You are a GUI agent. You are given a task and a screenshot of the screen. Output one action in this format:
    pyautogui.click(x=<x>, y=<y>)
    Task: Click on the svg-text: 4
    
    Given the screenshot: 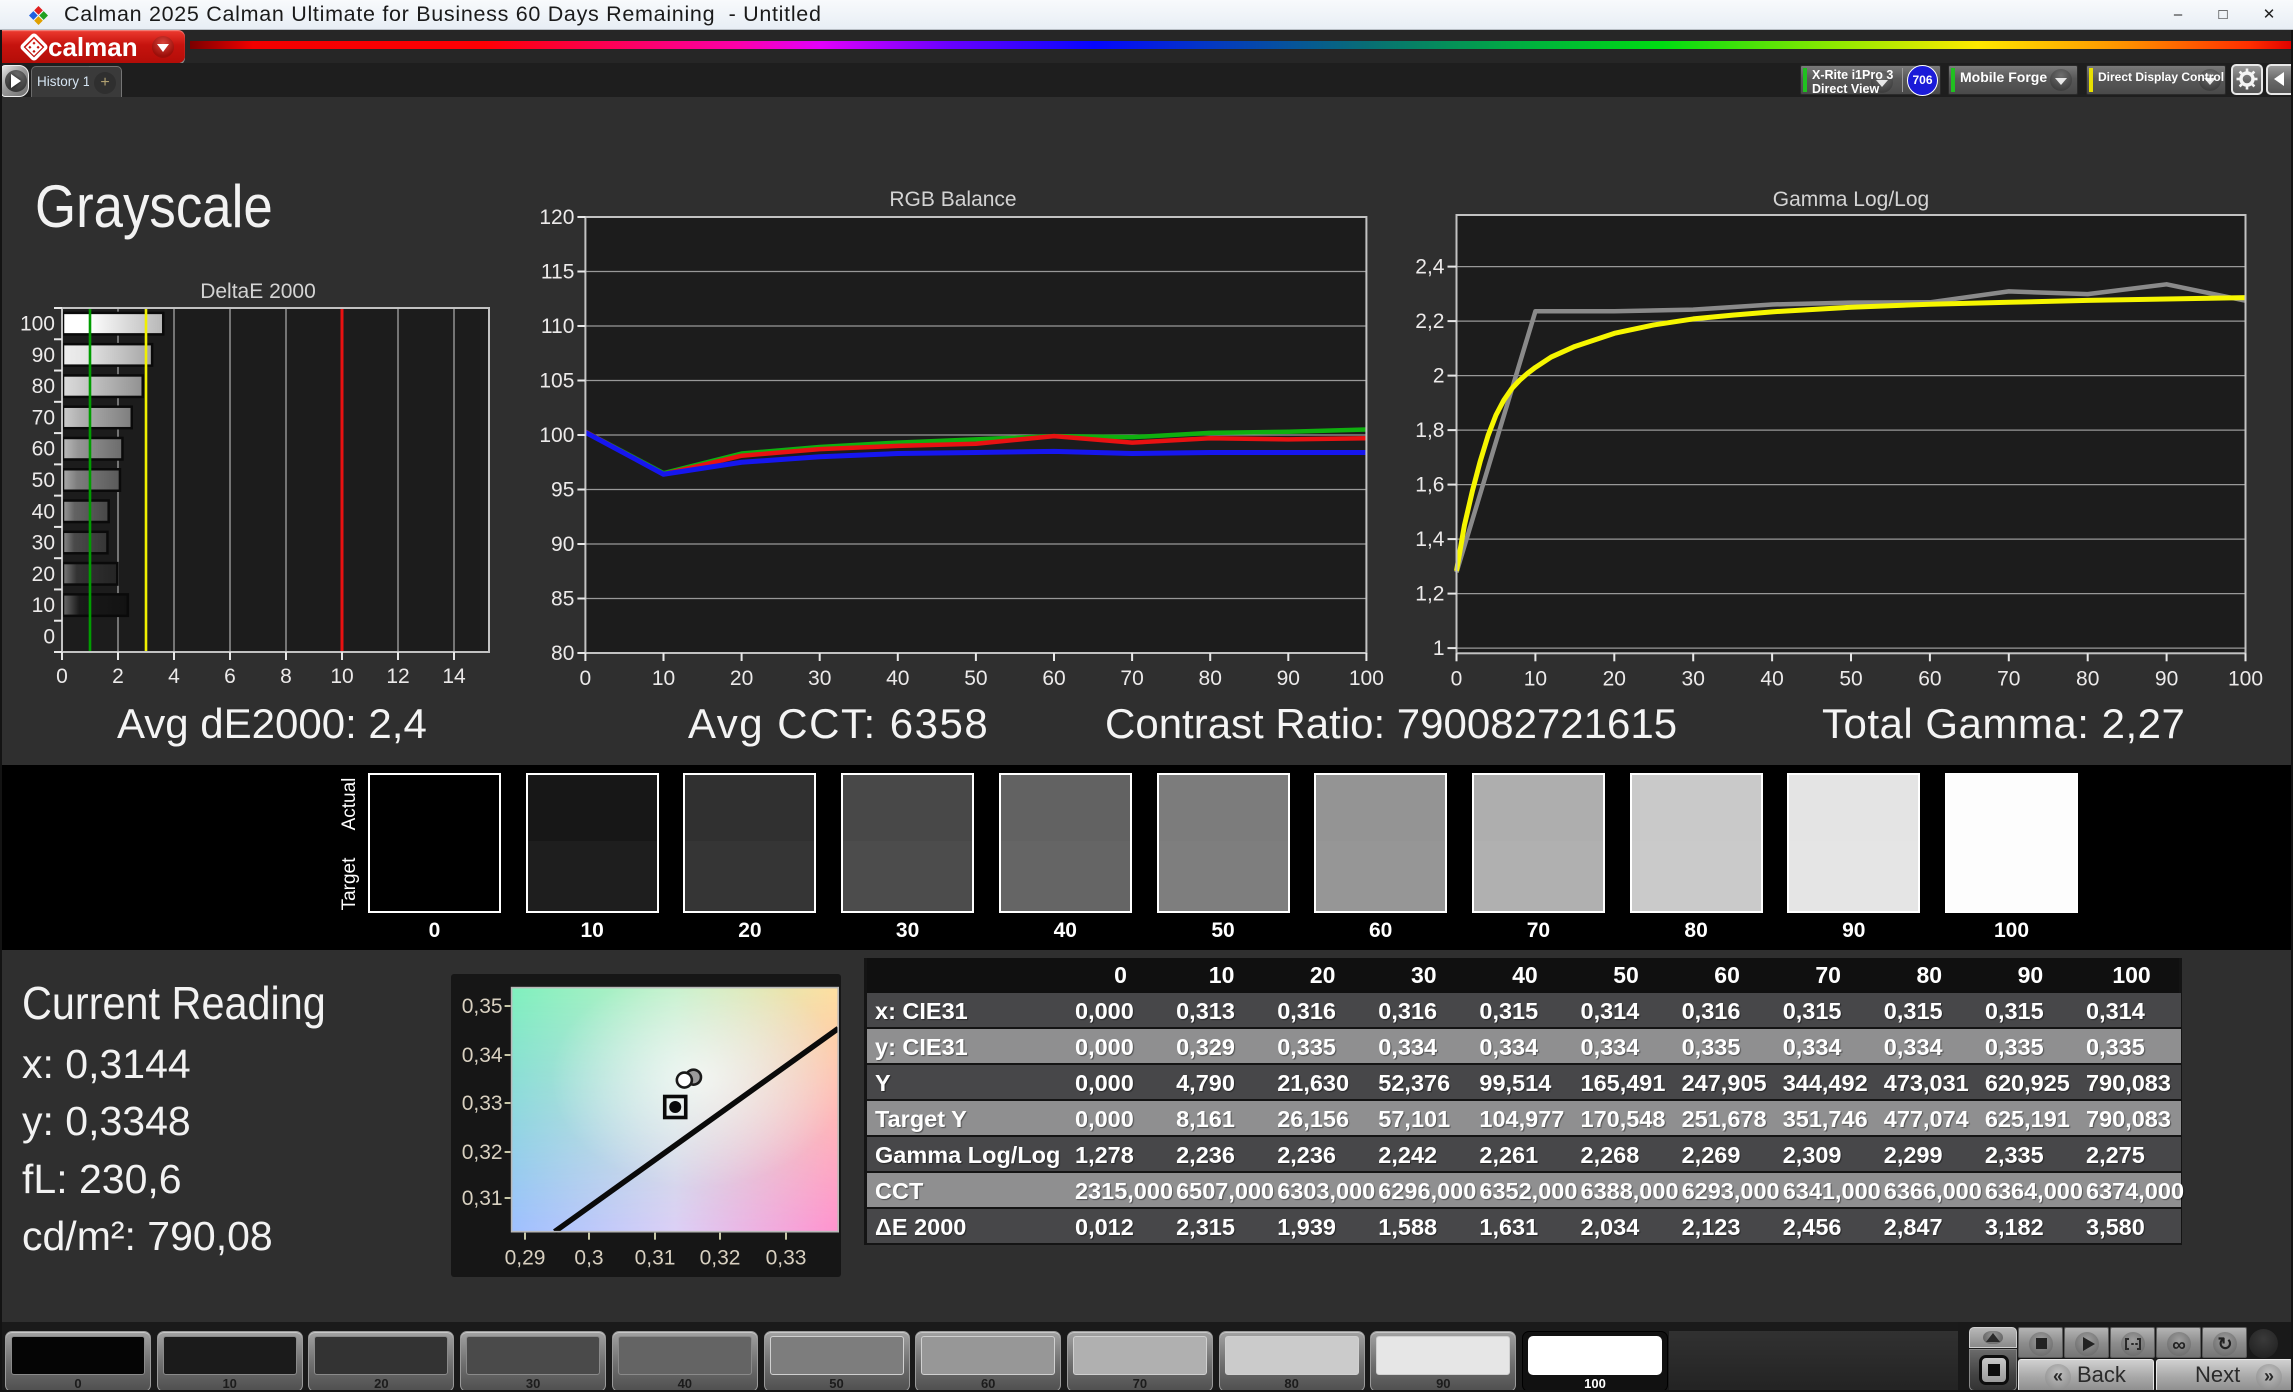 What is the action you would take?
    pyautogui.click(x=174, y=676)
    